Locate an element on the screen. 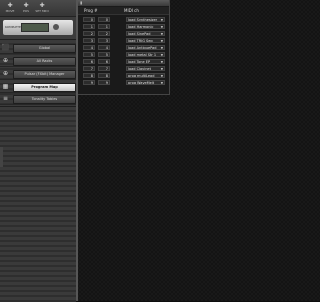 This screenshot has width=320, height=302. program-select: load SinePad ▼ is located at coordinates (145, 33).